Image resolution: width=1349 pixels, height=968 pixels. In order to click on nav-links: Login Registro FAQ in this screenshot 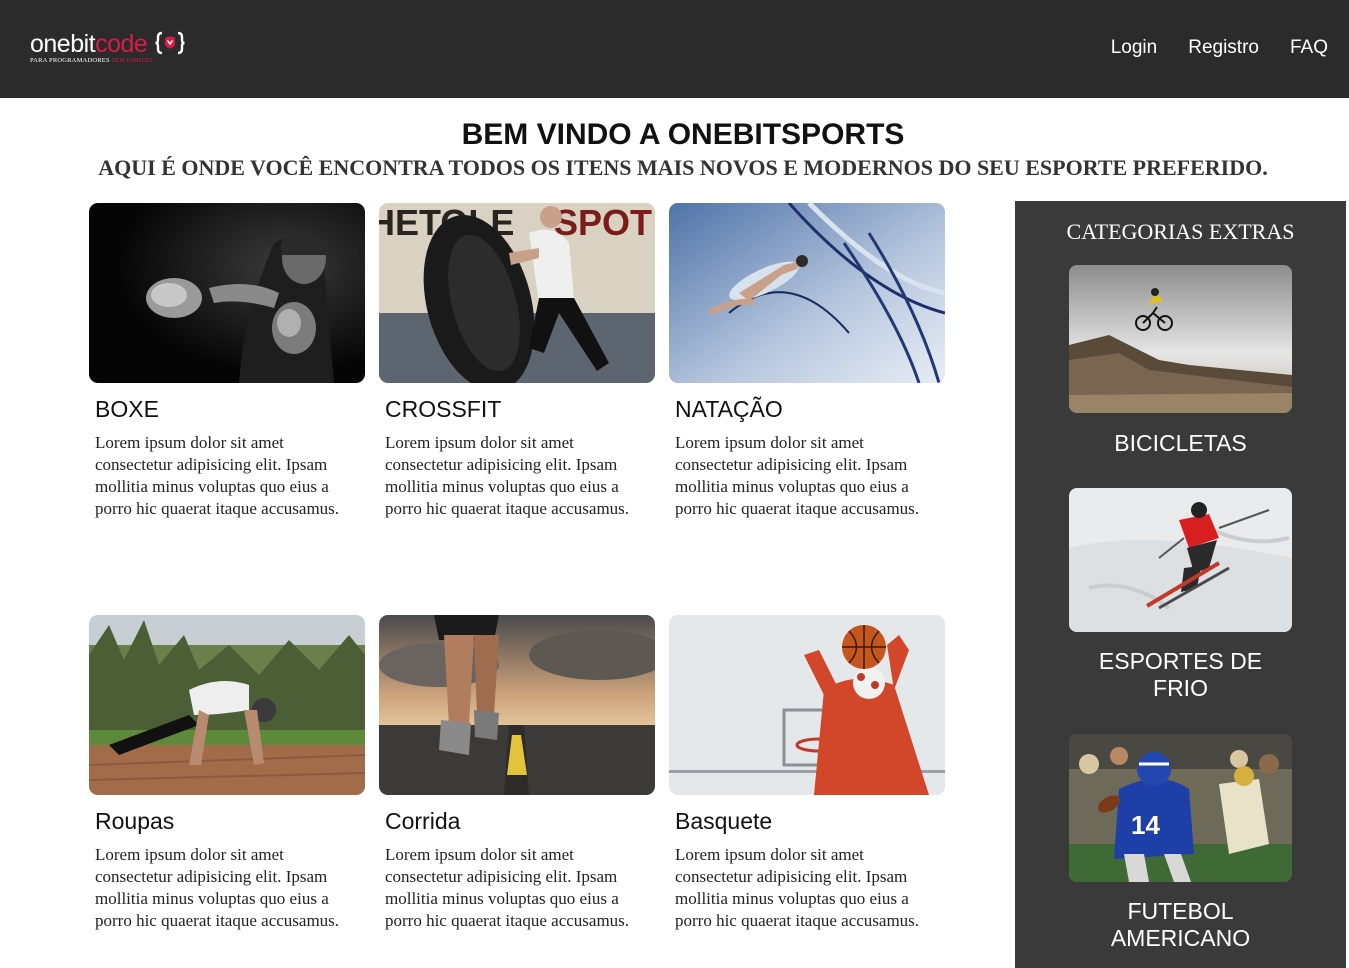, I will do `click(1219, 48)`.